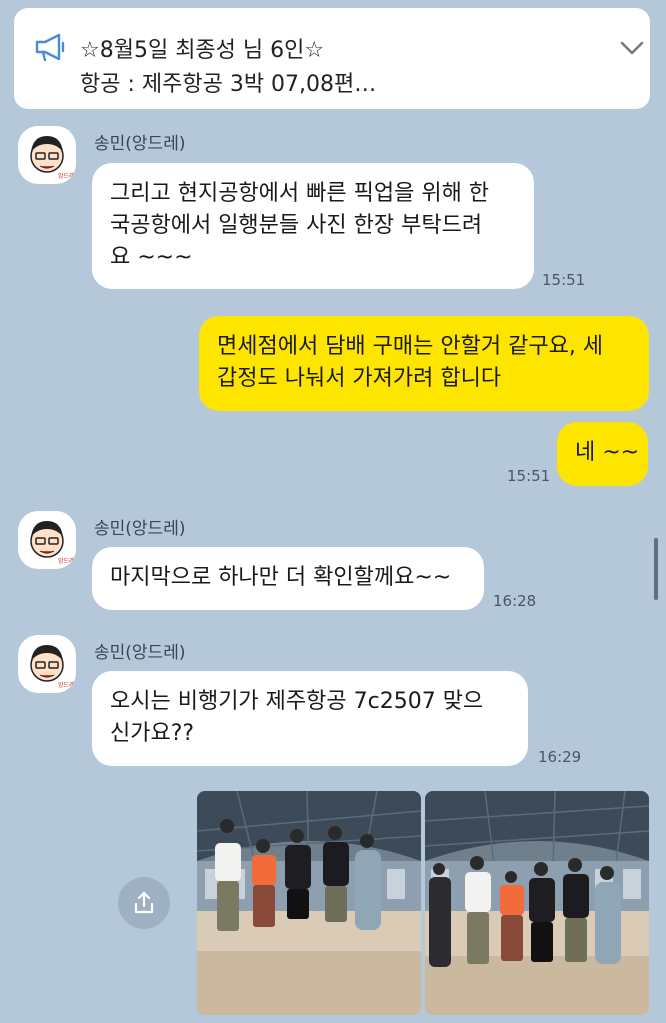 Image resolution: width=666 pixels, height=1023 pixels. What do you see at coordinates (410, 346) in the screenshot?
I see `message-line: 면세점에서 담배 구매는 안할거 같구요, 세` at bounding box center [410, 346].